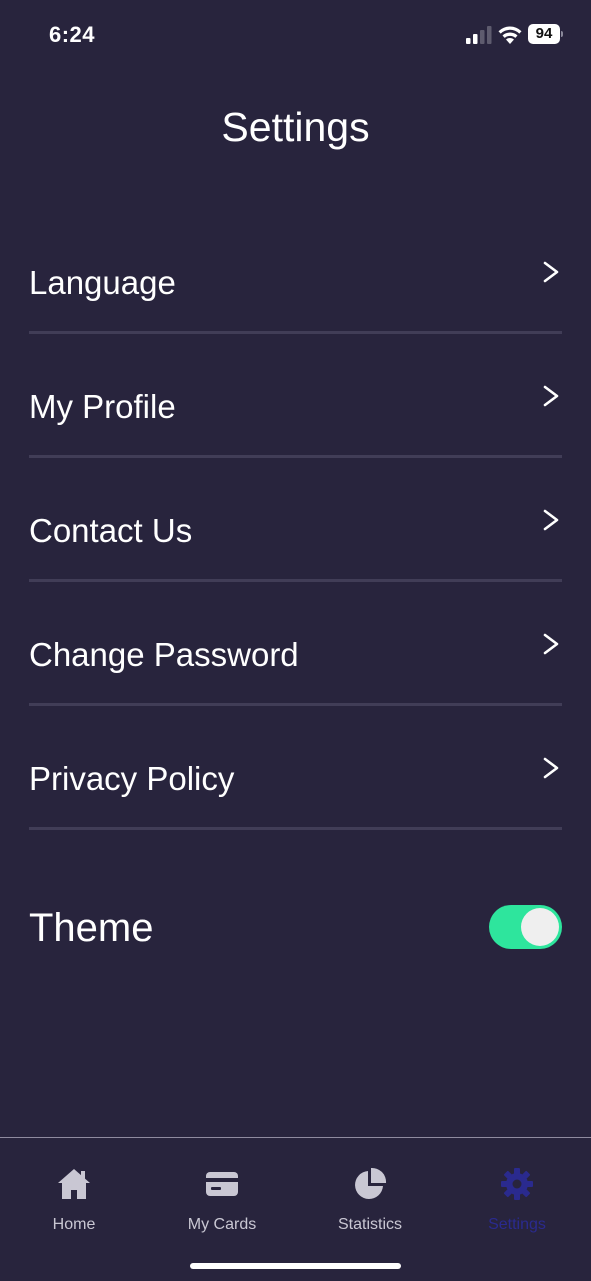 This screenshot has height=1281, width=591. What do you see at coordinates (74, 1184) in the screenshot?
I see `home-icon` at bounding box center [74, 1184].